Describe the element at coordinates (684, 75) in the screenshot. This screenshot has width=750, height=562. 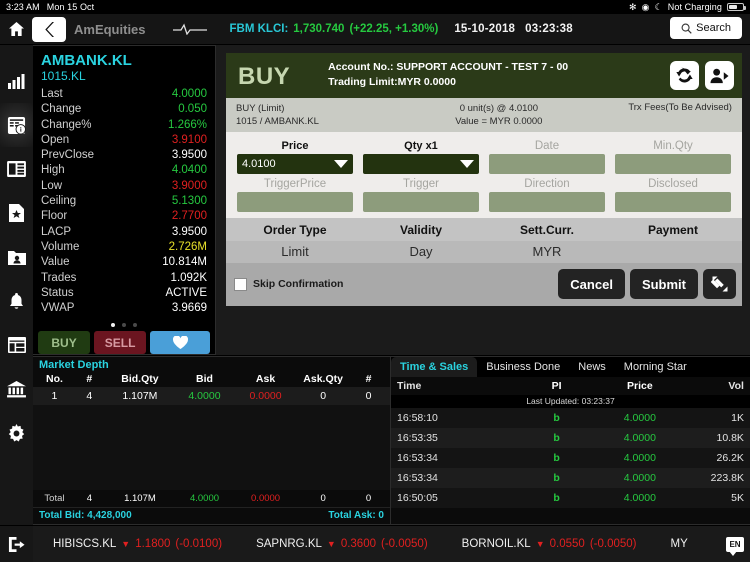
I see `refresh-button` at that location.